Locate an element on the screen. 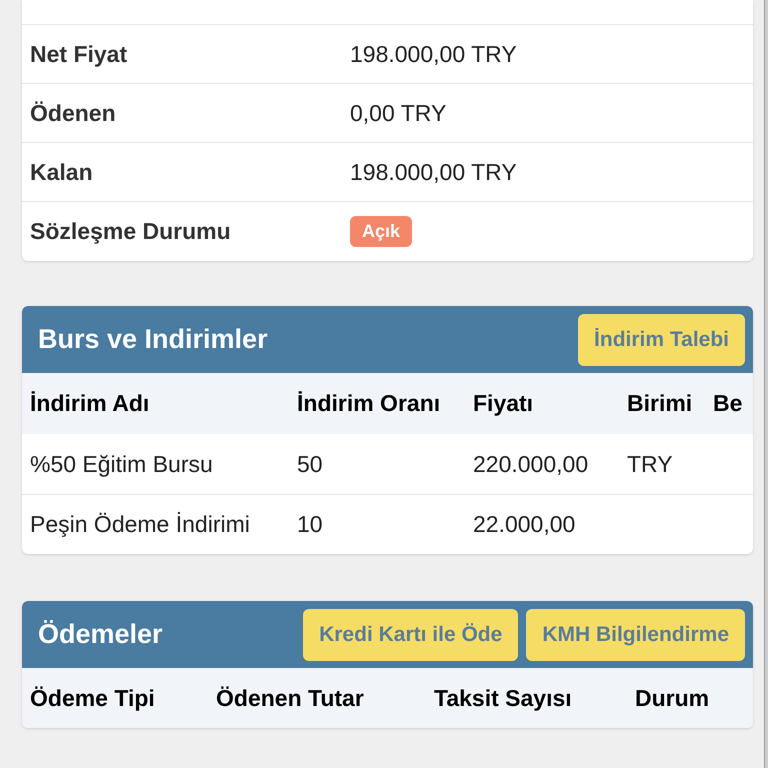  section-title: Burs ve Indirimler is located at coordinates (153, 339).